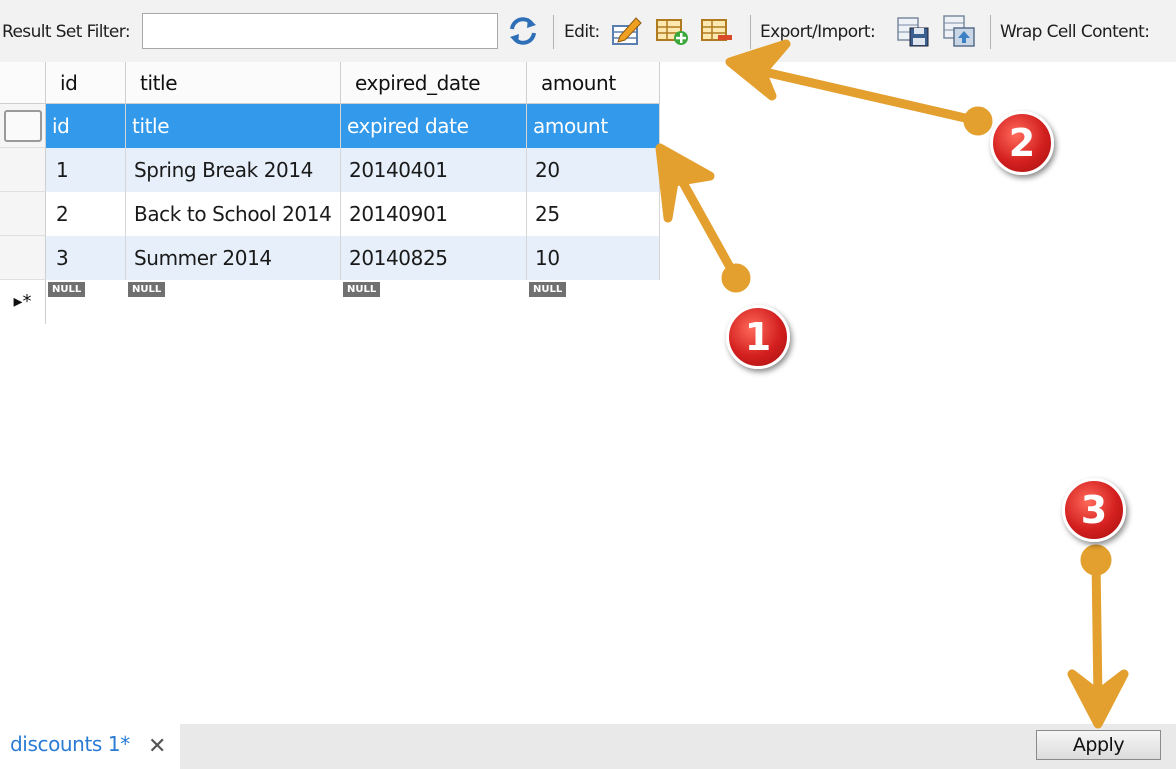 This screenshot has width=1176, height=769. I want to click on add-row-icon, so click(672, 31).